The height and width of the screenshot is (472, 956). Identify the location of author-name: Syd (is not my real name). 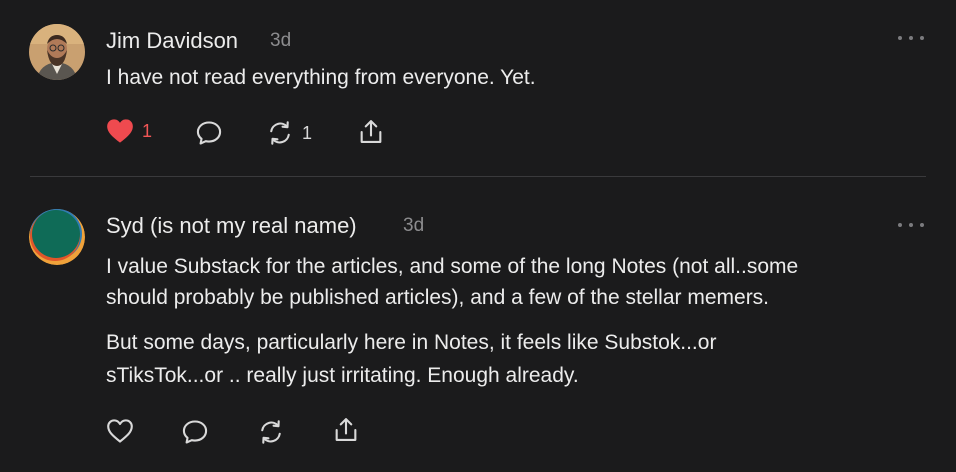
(231, 226).